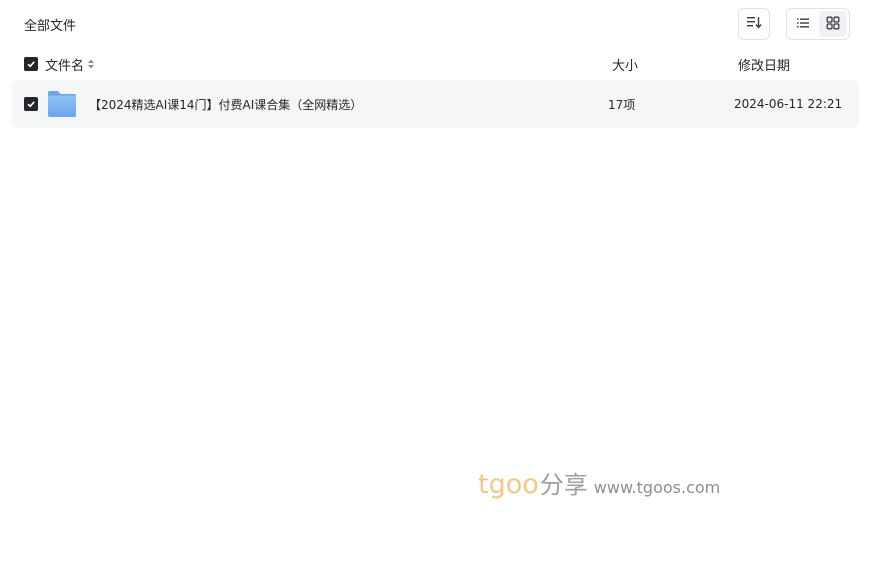 The image size is (874, 583). What do you see at coordinates (657, 487) in the screenshot?
I see `watermark-url: www.tgoos.com` at bounding box center [657, 487].